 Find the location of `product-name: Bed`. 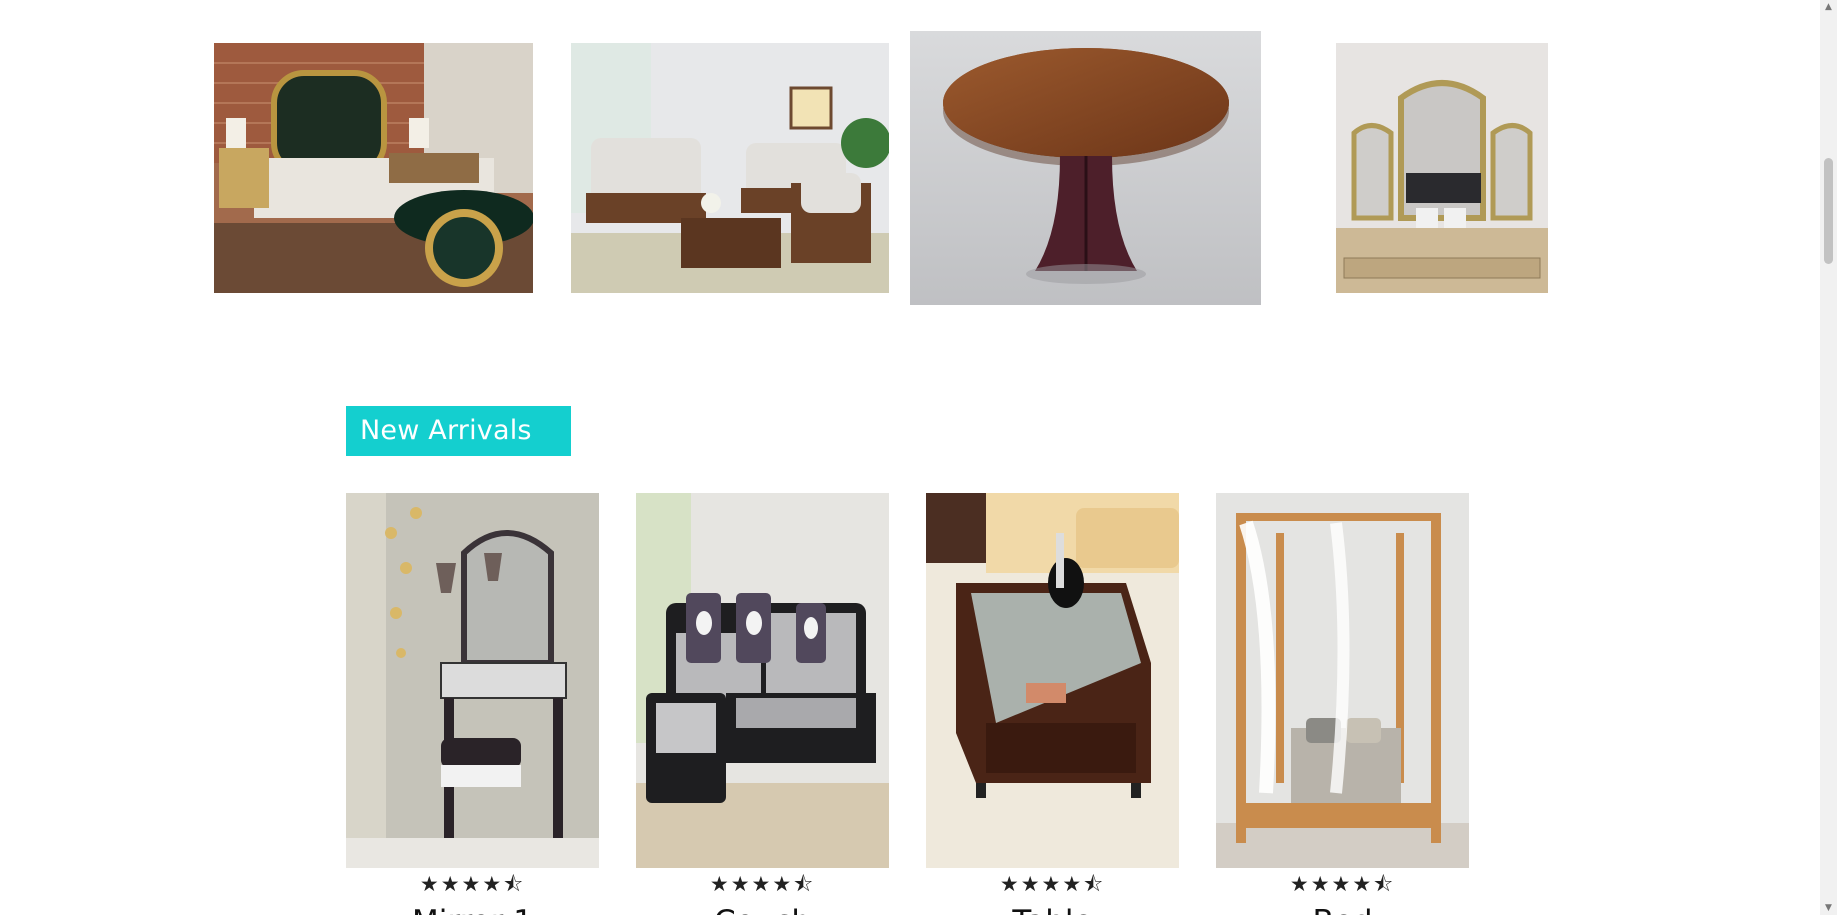

product-name: Bed is located at coordinates (1342, 909).